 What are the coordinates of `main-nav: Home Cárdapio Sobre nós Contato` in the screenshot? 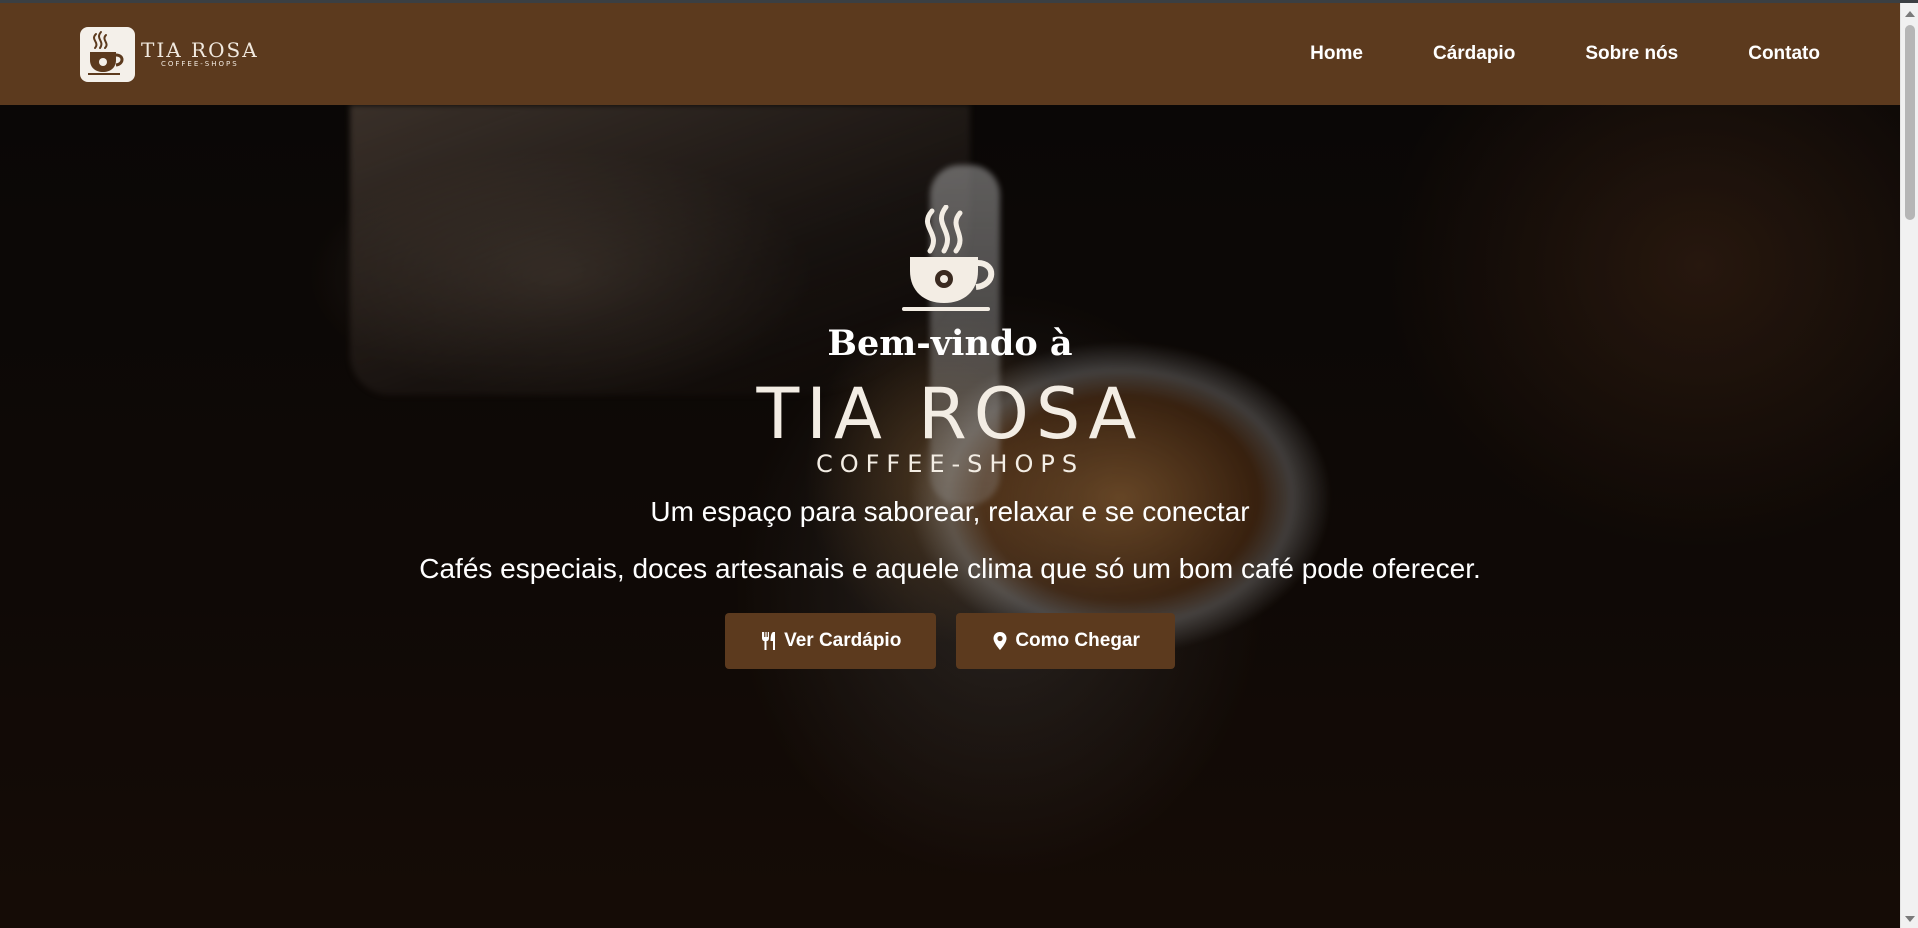 It's located at (1565, 54).